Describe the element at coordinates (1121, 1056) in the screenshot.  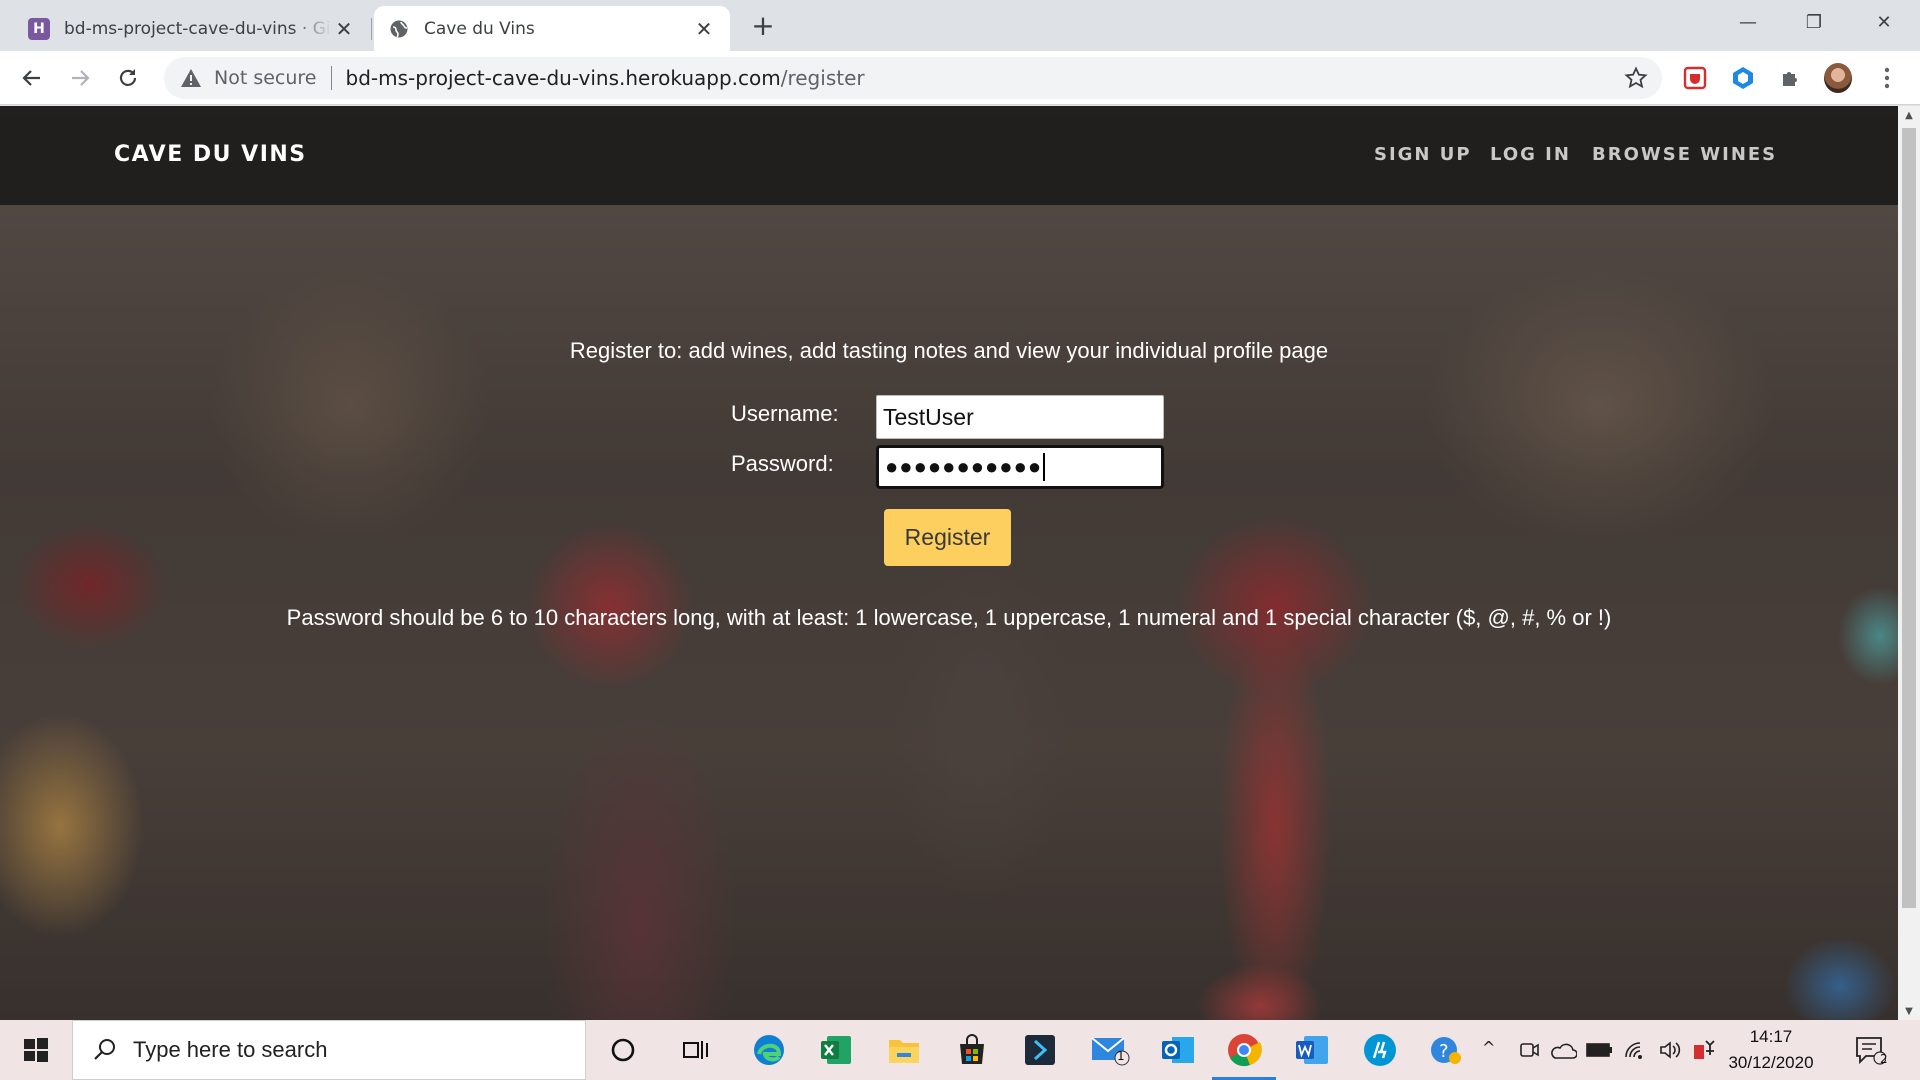
I see `mail-badge: 1` at that location.